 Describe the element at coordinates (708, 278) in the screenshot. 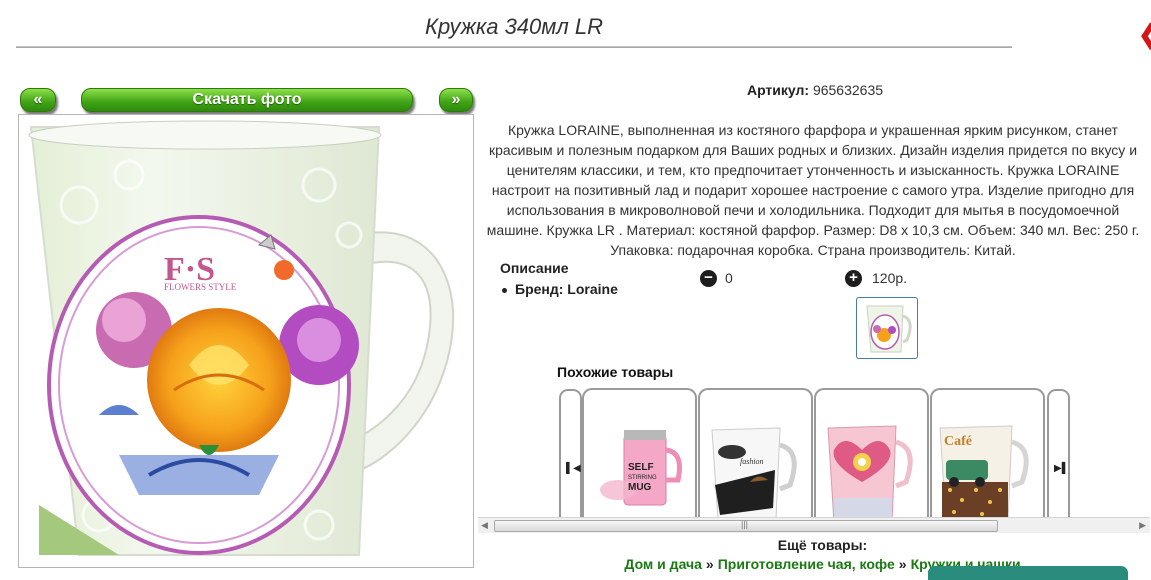

I see `decrease-quantity-icon: −` at that location.